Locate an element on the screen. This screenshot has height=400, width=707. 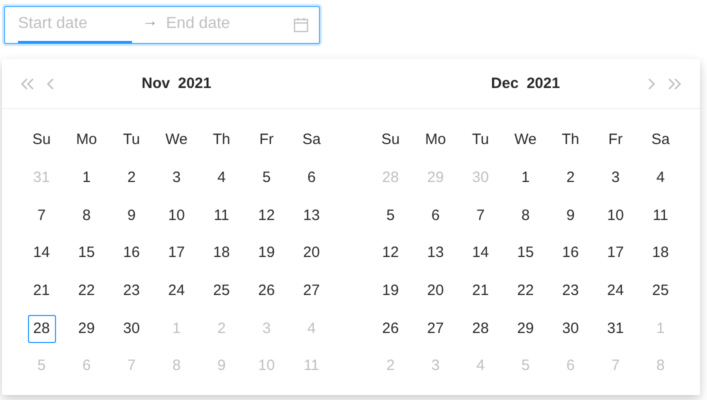
end-date-input: End date is located at coordinates (223, 24).